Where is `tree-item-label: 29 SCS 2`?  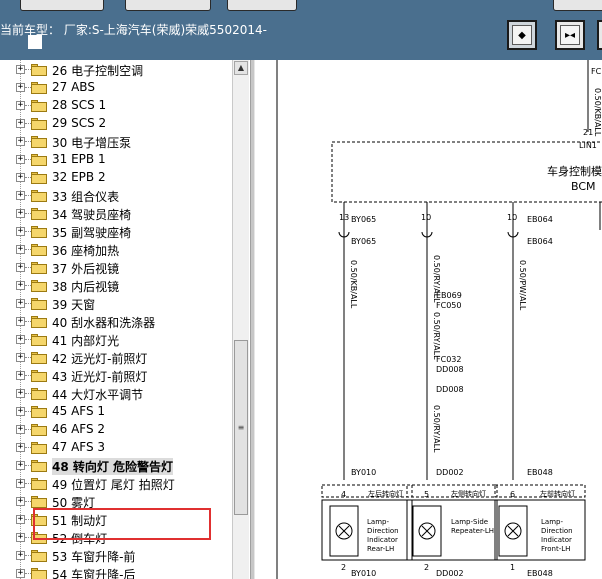
tree-item-label: 29 SCS 2 is located at coordinates (79, 123).